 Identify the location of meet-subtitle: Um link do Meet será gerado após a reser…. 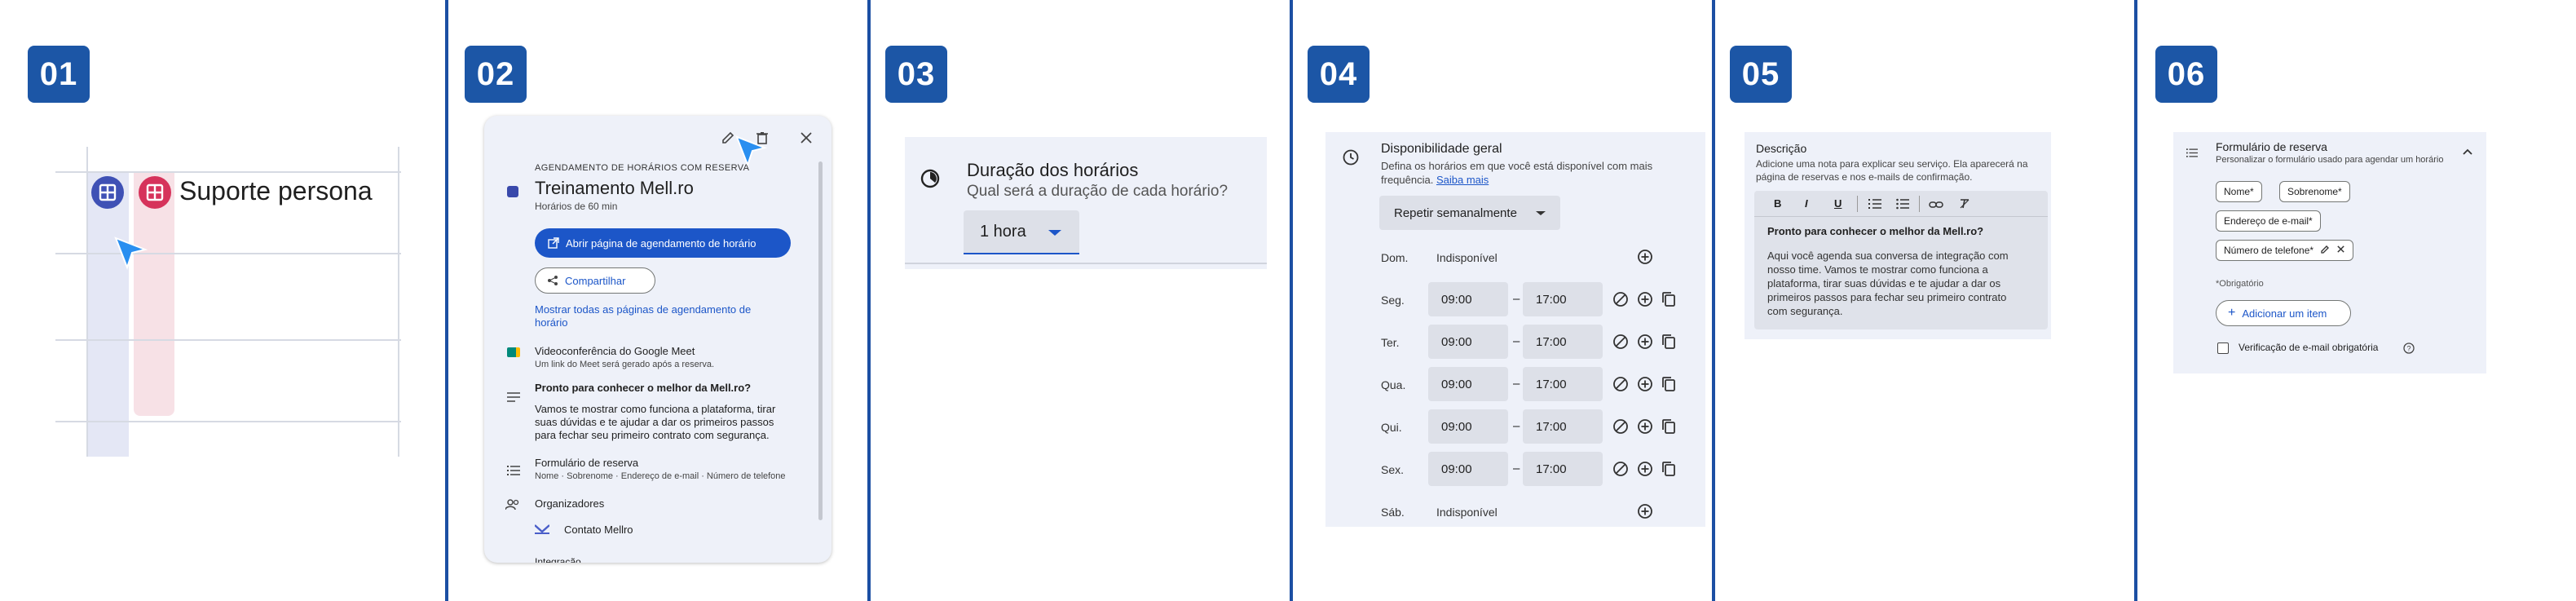
(625, 364).